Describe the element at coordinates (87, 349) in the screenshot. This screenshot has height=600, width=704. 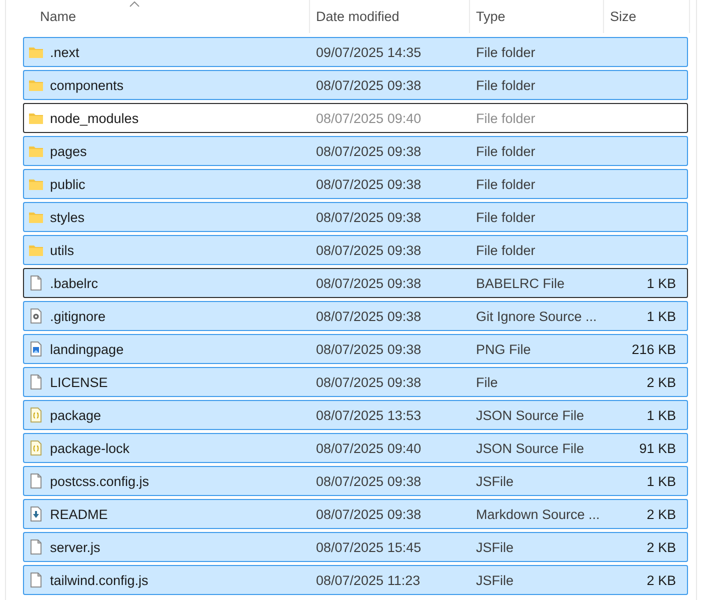
I see `file-name: landingpage` at that location.